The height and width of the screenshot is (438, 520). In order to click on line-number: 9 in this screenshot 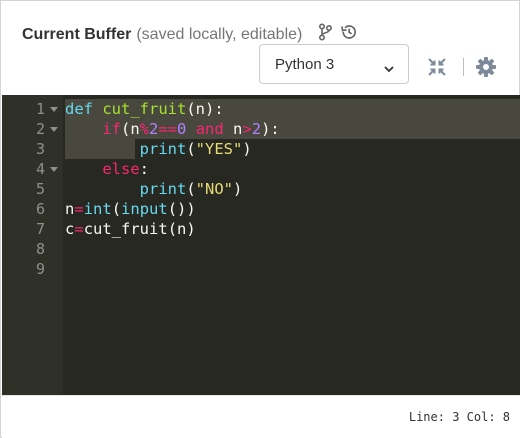, I will do `click(32, 269)`.